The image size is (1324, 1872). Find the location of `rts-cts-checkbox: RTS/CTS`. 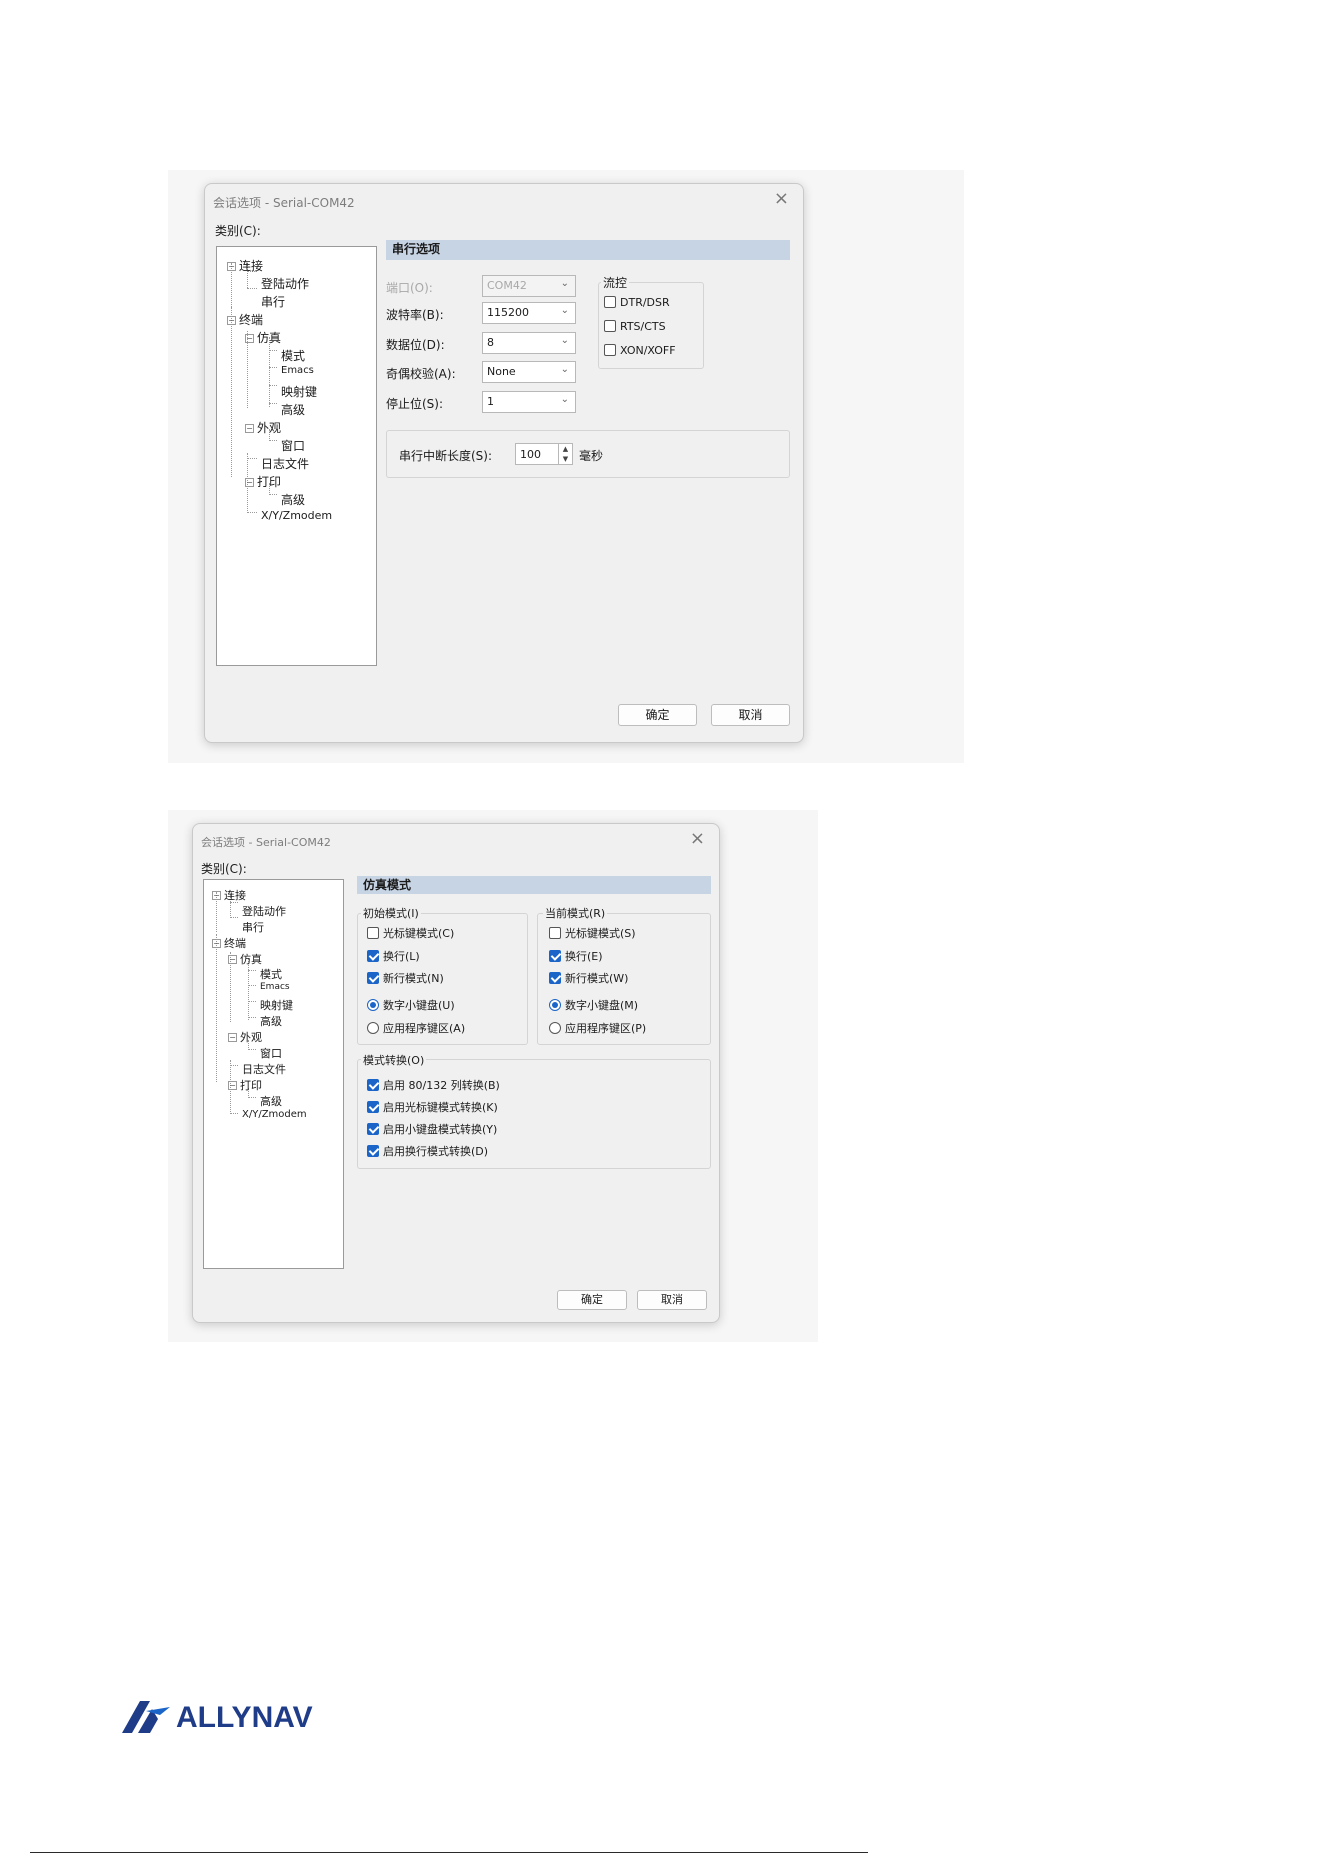

rts-cts-checkbox: RTS/CTS is located at coordinates (635, 326).